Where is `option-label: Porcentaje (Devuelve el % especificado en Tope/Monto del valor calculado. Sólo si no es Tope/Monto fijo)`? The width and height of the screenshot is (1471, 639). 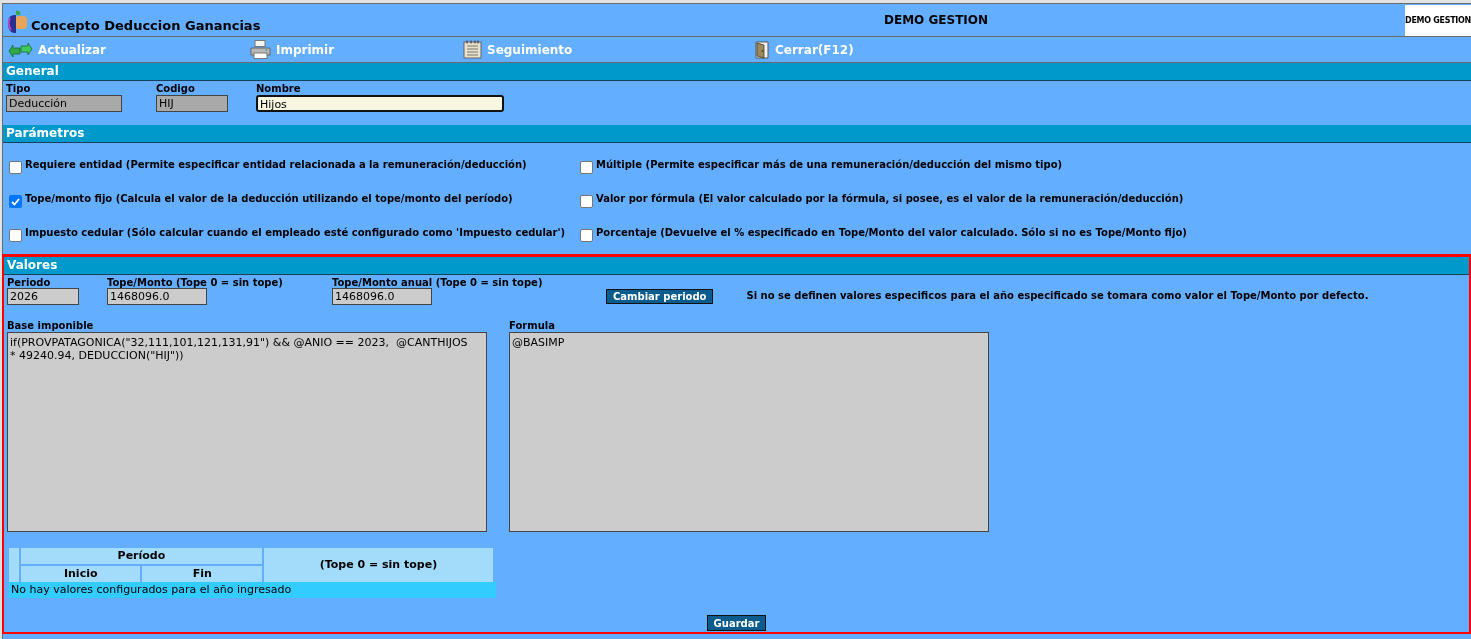 option-label: Porcentaje (Devuelve el % especificado en Tope/Monto del valor calculado. Sólo si no es Tope/Monto fijo) is located at coordinates (891, 233).